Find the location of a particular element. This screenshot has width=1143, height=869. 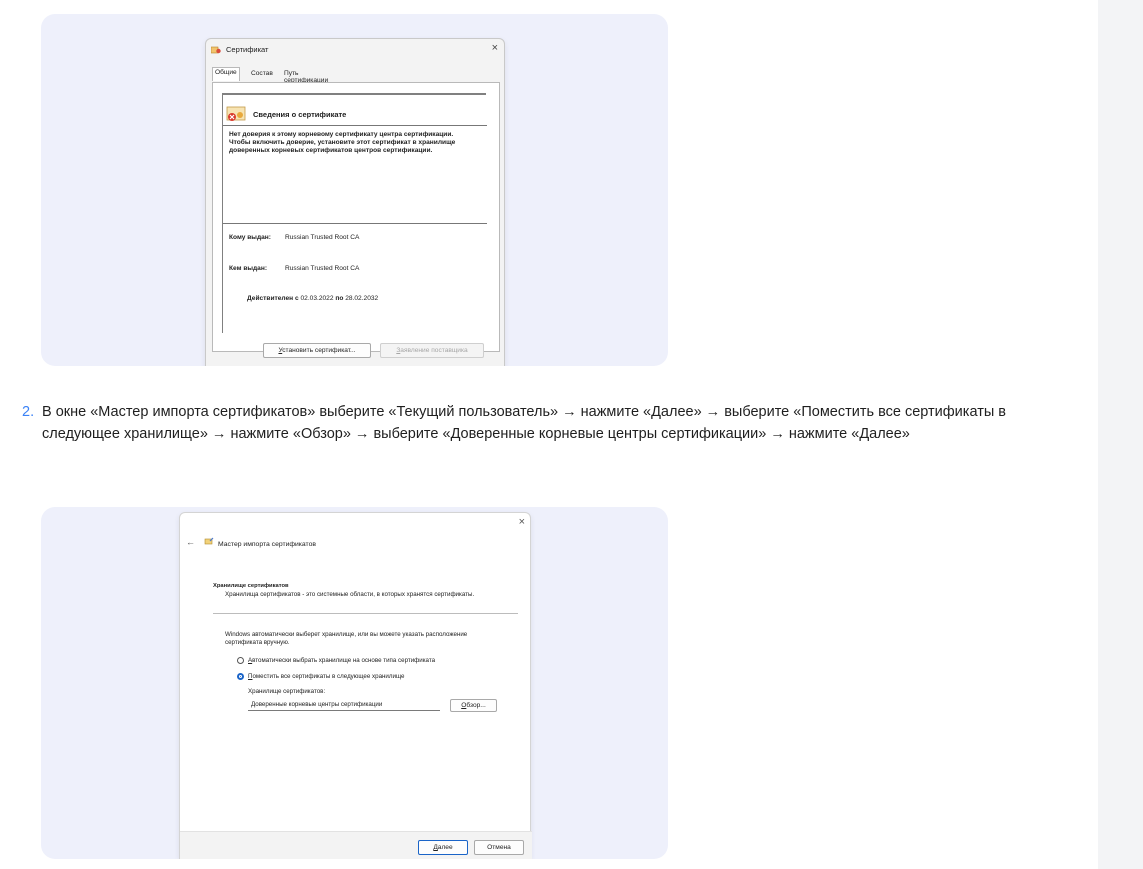

tab-details: Состав is located at coordinates (262, 75).